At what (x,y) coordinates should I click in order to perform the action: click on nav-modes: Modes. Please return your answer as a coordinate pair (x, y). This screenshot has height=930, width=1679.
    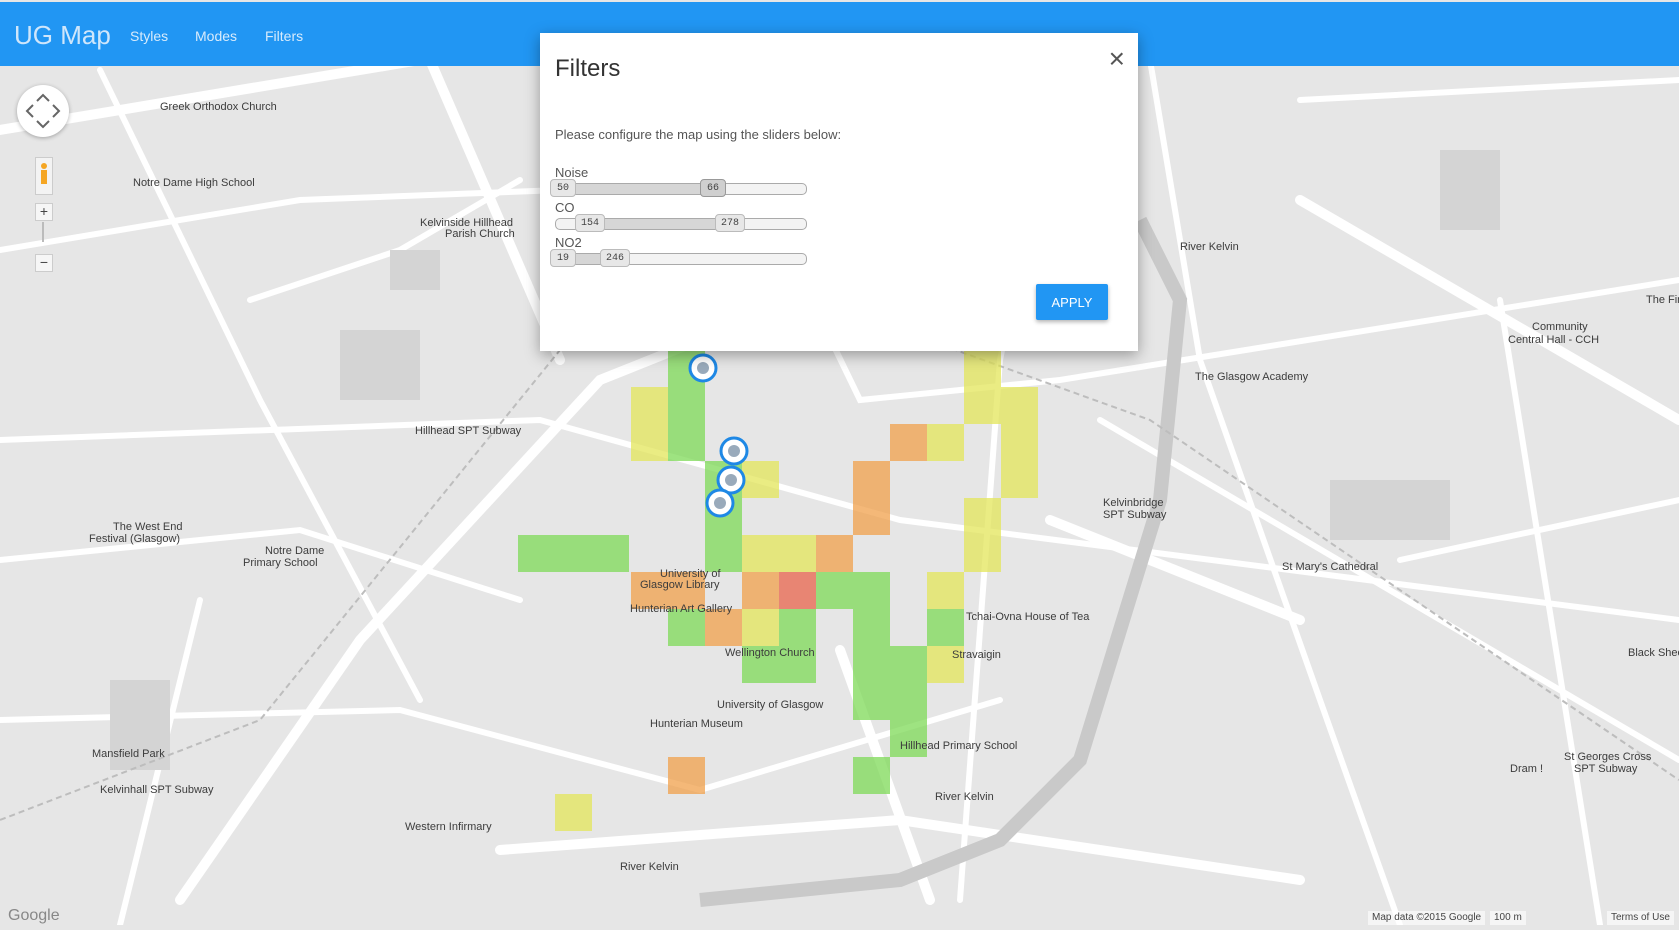
    Looking at the image, I should click on (216, 36).